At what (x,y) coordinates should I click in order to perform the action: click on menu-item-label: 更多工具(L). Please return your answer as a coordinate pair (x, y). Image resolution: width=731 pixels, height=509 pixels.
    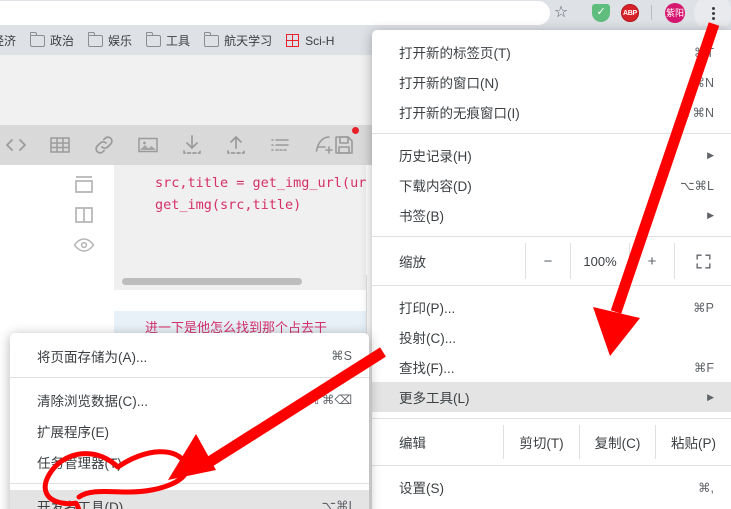
    Looking at the image, I should click on (434, 398).